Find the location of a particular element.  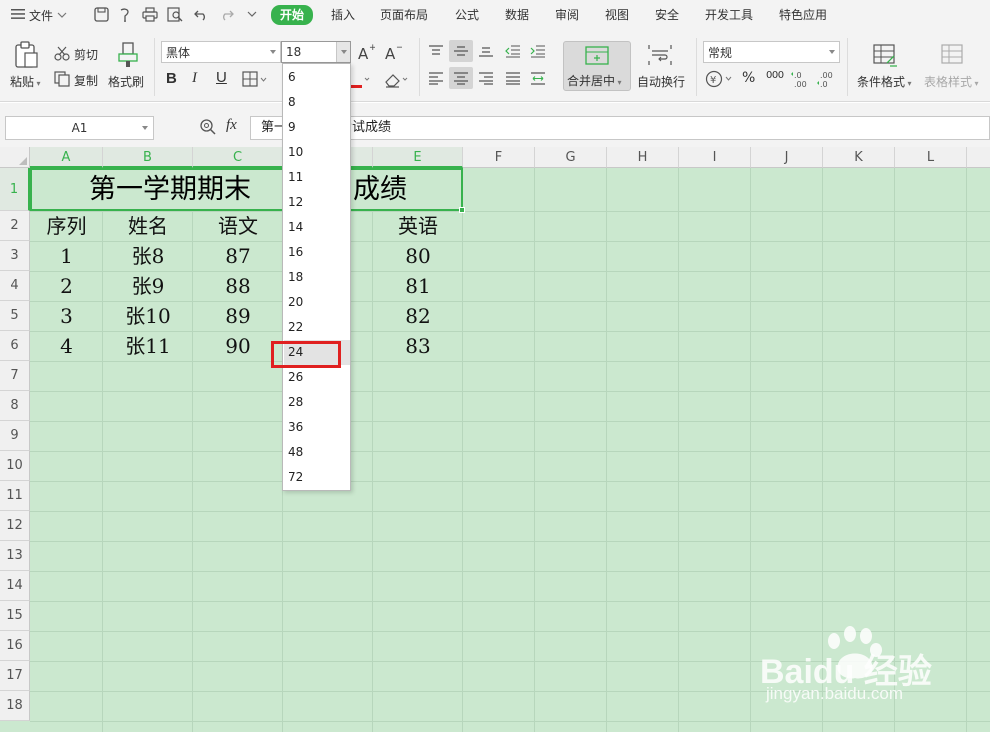

cell-b3: 张8 is located at coordinates (148, 256).